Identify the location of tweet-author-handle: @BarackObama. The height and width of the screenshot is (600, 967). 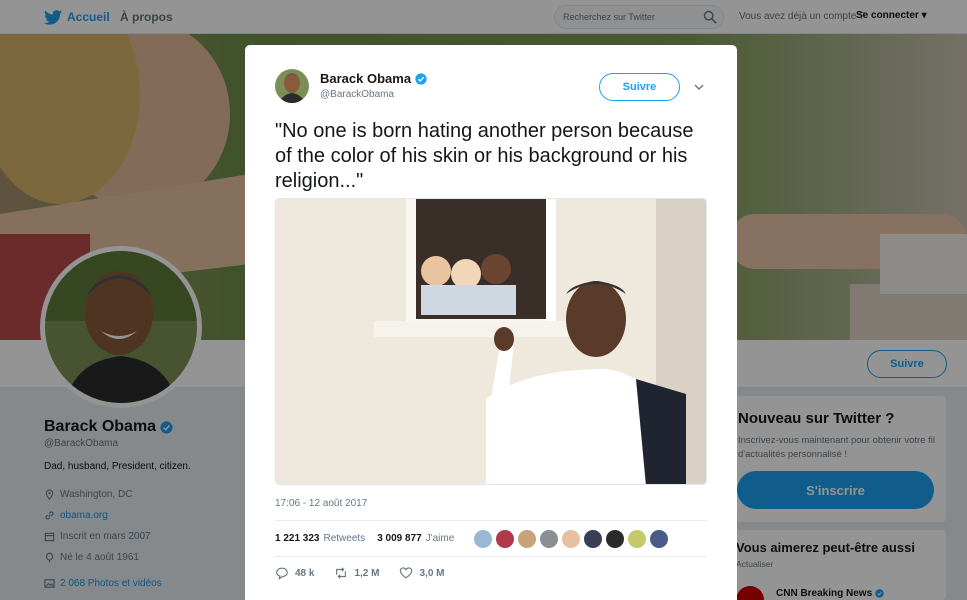
(357, 94).